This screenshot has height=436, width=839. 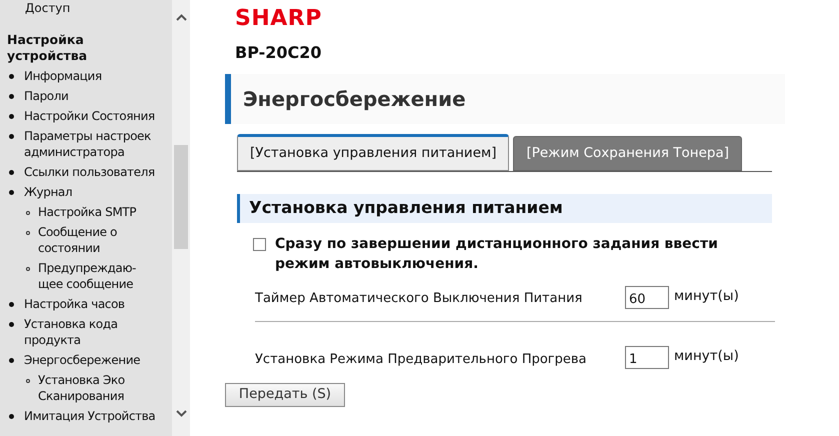 I want to click on sidebar-heading: Настройка устройства, so click(x=47, y=48).